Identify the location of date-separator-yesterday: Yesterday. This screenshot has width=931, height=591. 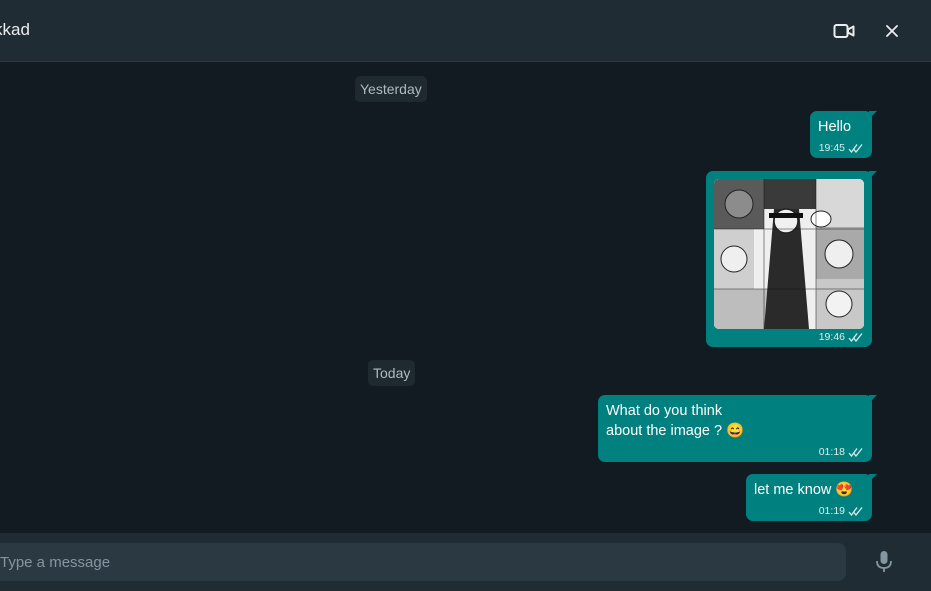
(391, 89).